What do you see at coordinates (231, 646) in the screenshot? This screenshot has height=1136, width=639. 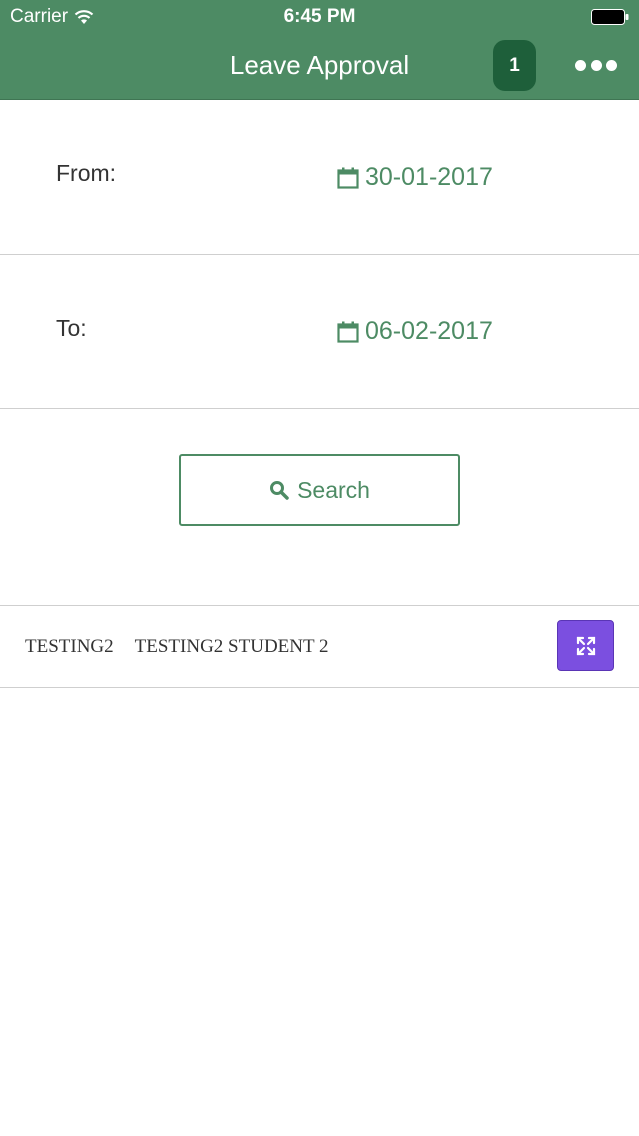 I see `student-name: TESTING2 STUDENT 2` at bounding box center [231, 646].